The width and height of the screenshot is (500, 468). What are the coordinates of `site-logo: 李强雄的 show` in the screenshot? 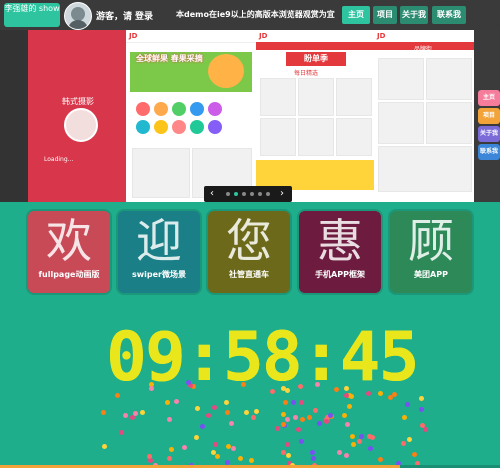 It's located at (32, 15).